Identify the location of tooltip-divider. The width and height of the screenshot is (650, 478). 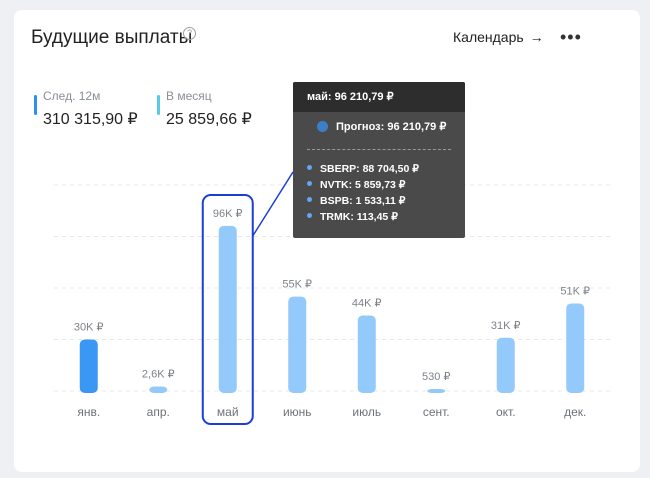
(379, 149).